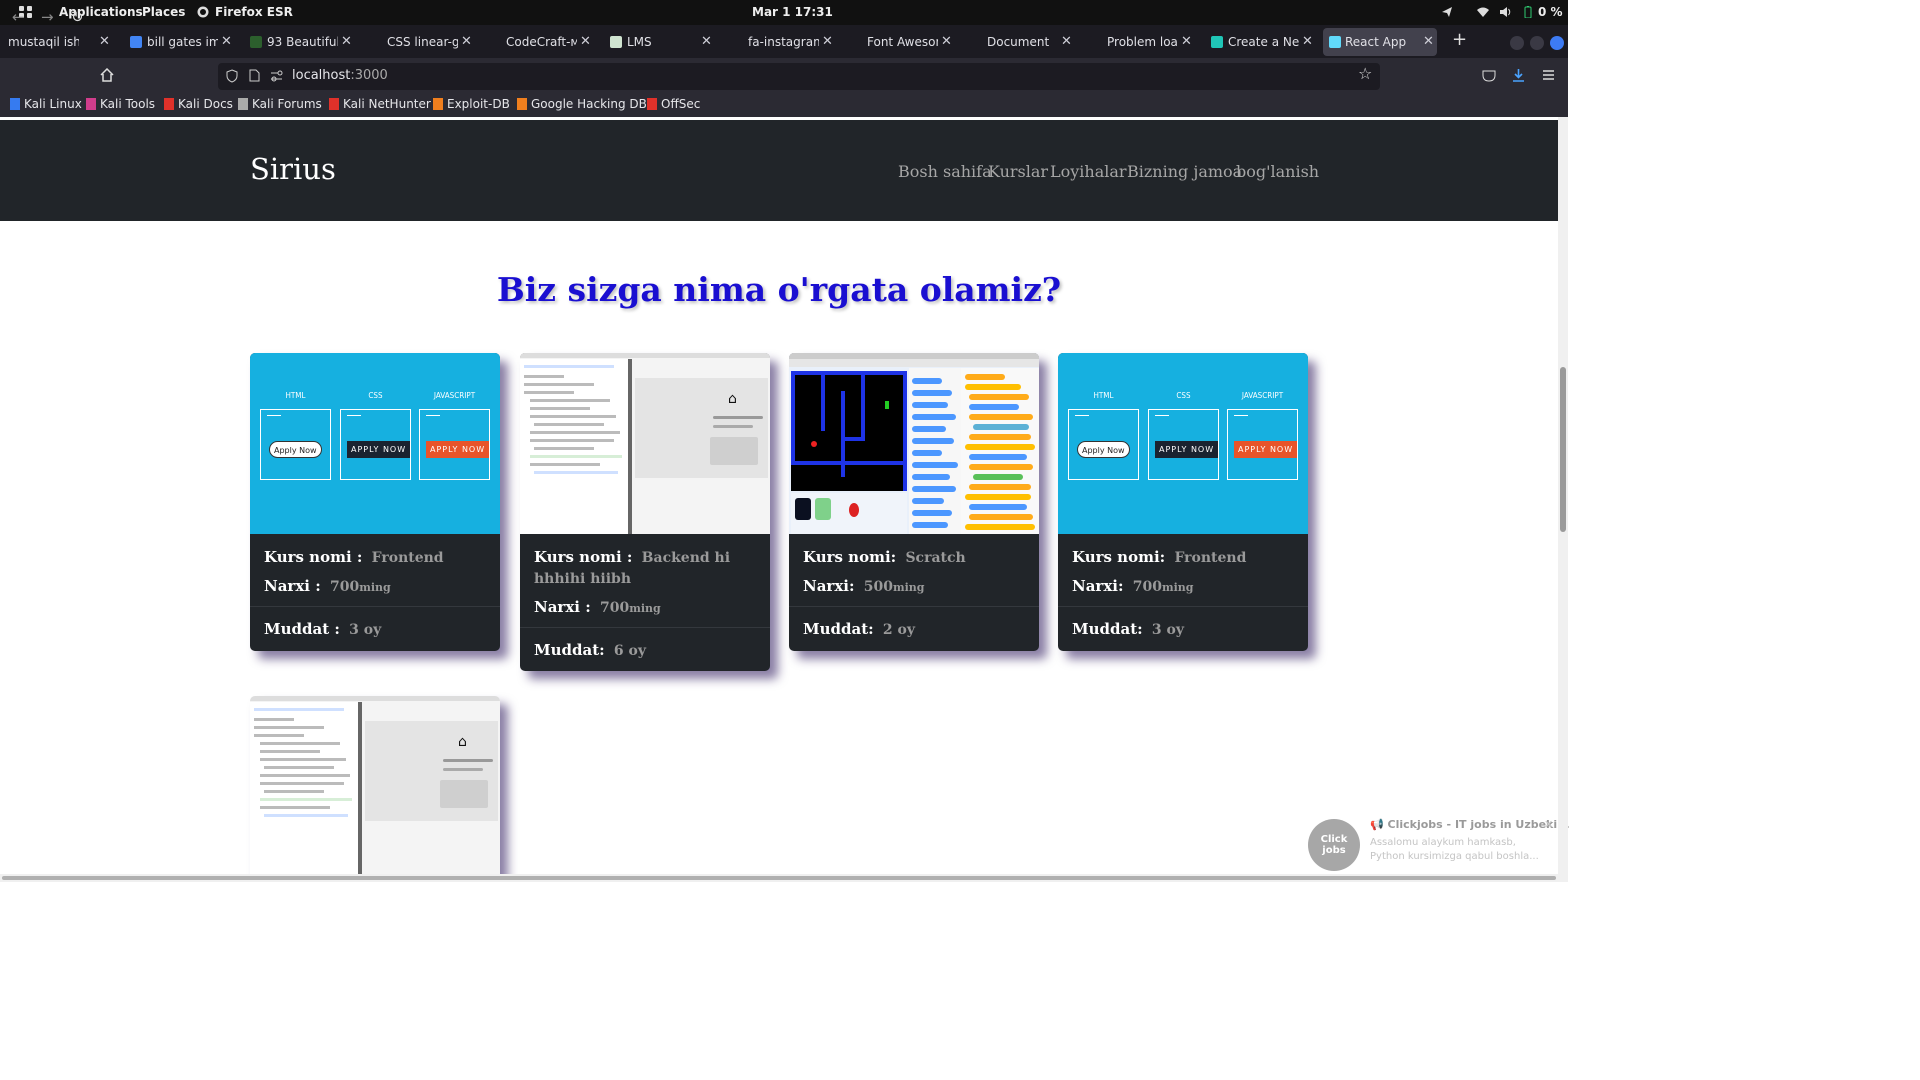  I want to click on horizontal-scrollbar, so click(784, 878).